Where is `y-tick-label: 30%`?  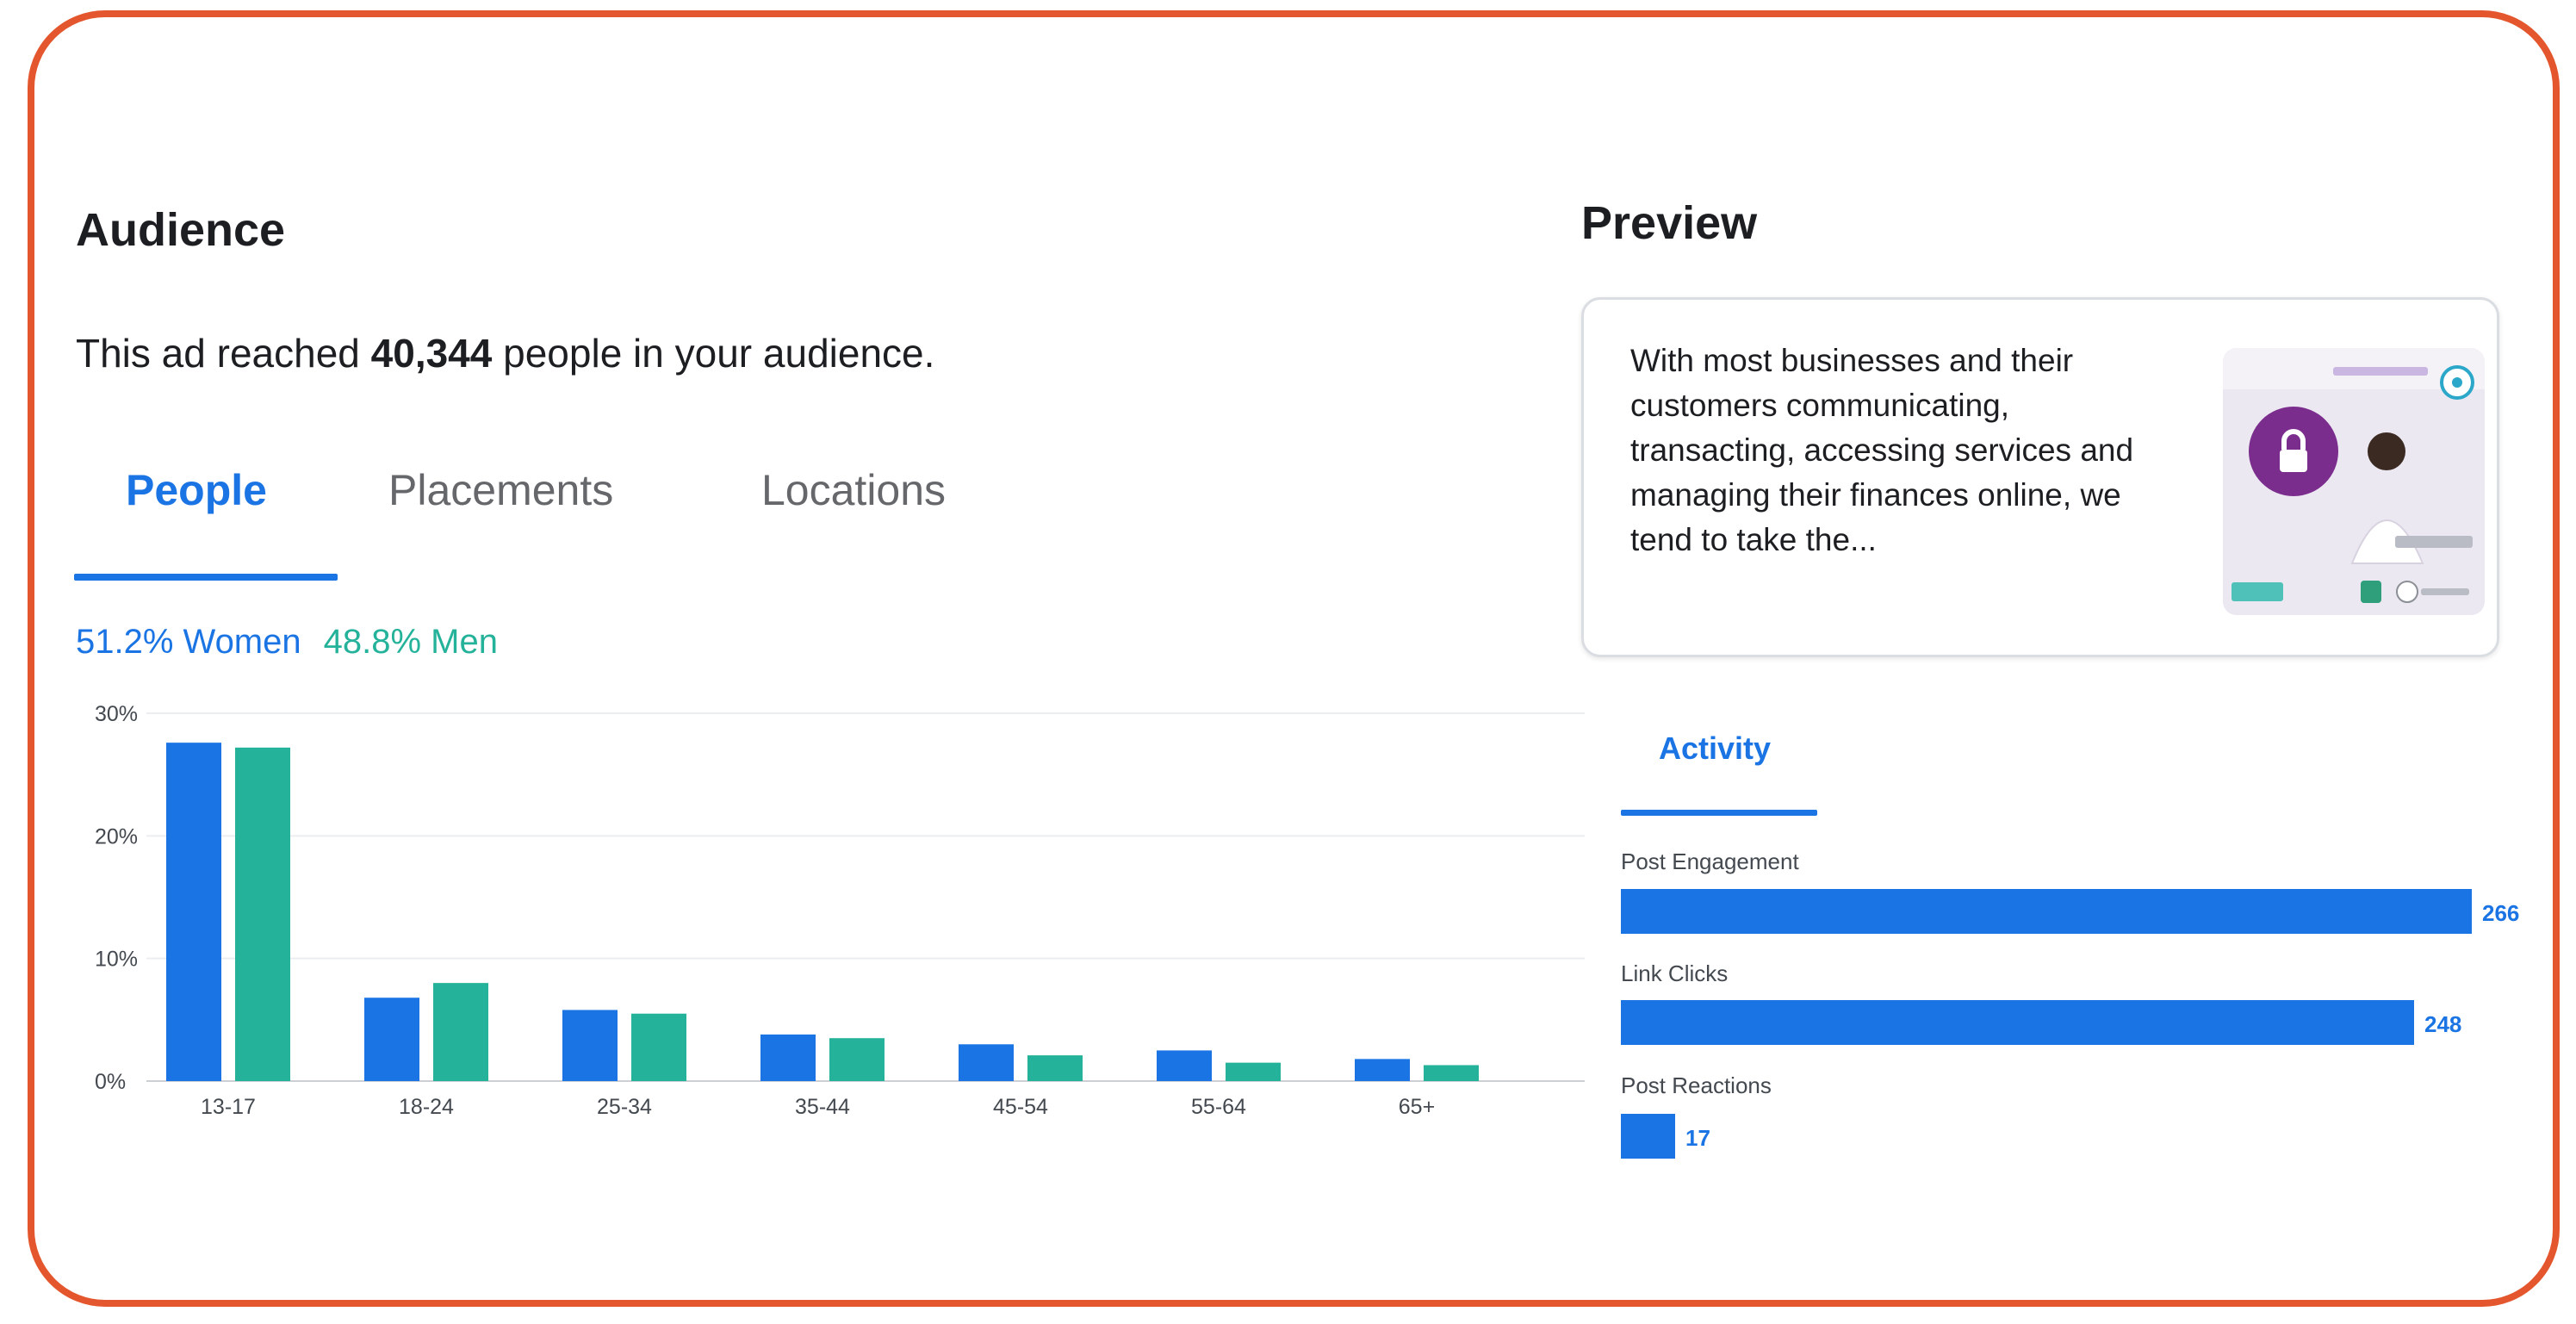
y-tick-label: 30% is located at coordinates (116, 714).